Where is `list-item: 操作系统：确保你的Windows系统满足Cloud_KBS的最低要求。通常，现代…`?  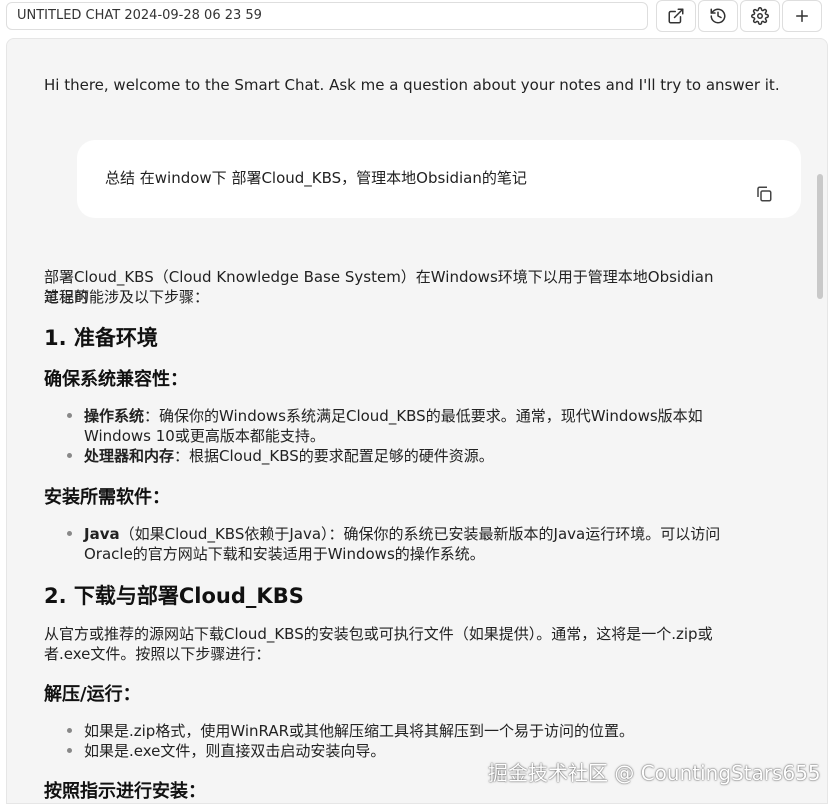 list-item: 操作系统：确保你的Windows系统满足Cloud_KBS的最低要求。通常，现代… is located at coordinates (393, 426).